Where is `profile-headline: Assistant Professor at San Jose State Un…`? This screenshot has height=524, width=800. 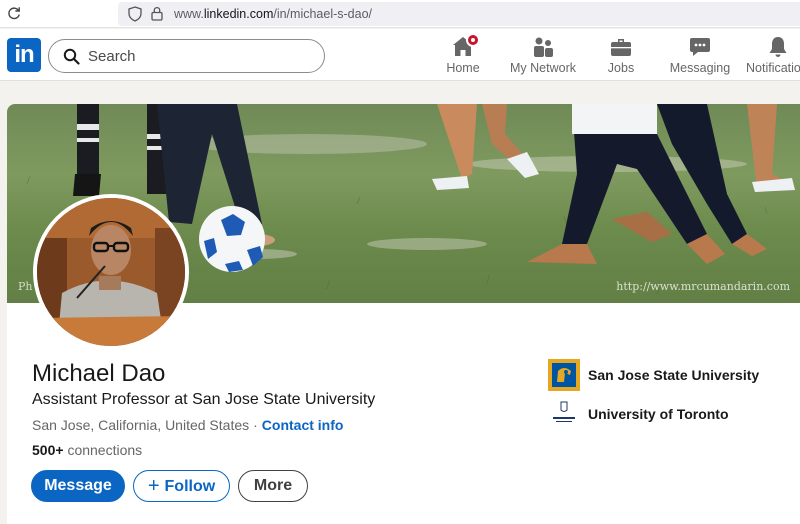 profile-headline: Assistant Professor at San Jose State Un… is located at coordinates (204, 399).